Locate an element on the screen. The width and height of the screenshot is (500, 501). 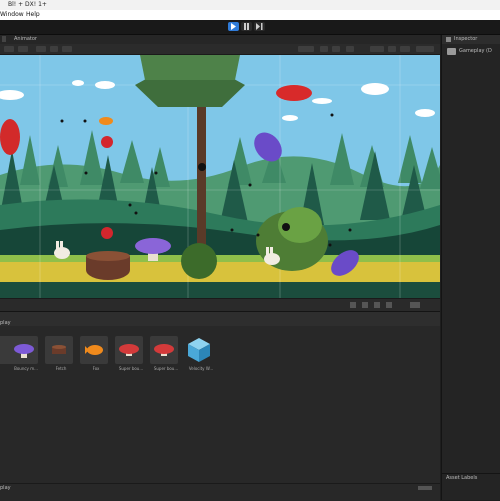
asset-labels-label: Asset Labels is located at coordinates (462, 478).